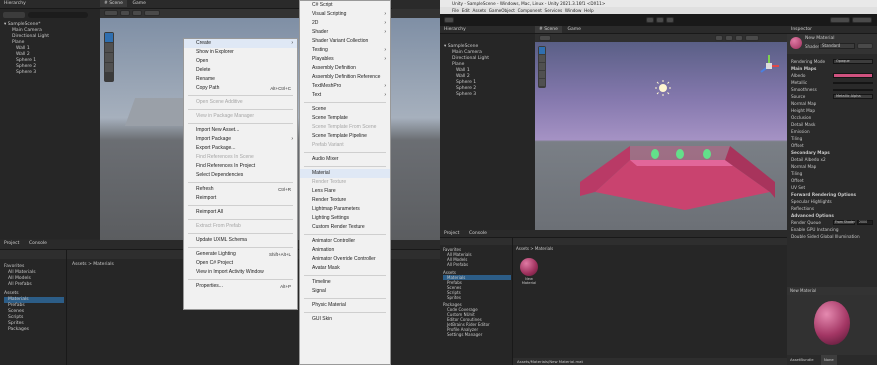 This screenshot has height=365, width=877. I want to click on play-button, so click(650, 20).